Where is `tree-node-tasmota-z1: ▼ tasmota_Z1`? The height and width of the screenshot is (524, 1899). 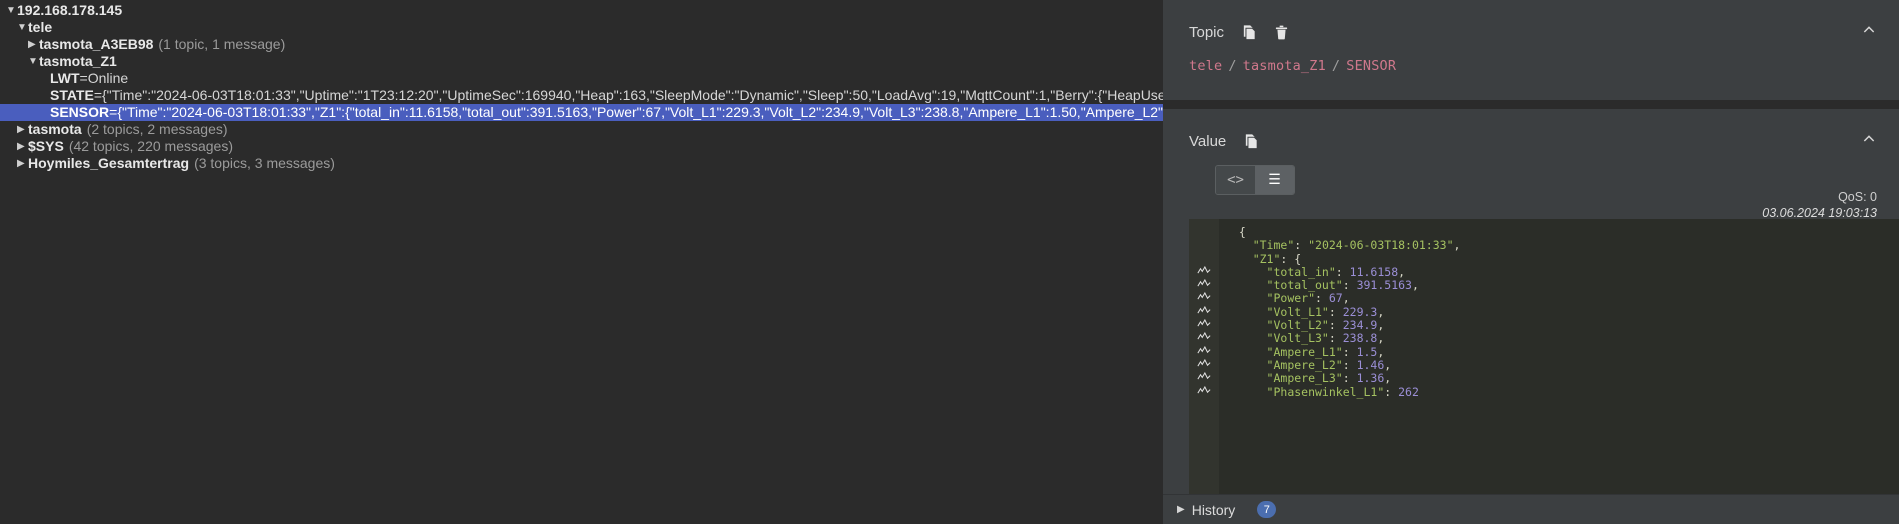
tree-node-tasmota-z1: ▼ tasmota_Z1 is located at coordinates (581, 61).